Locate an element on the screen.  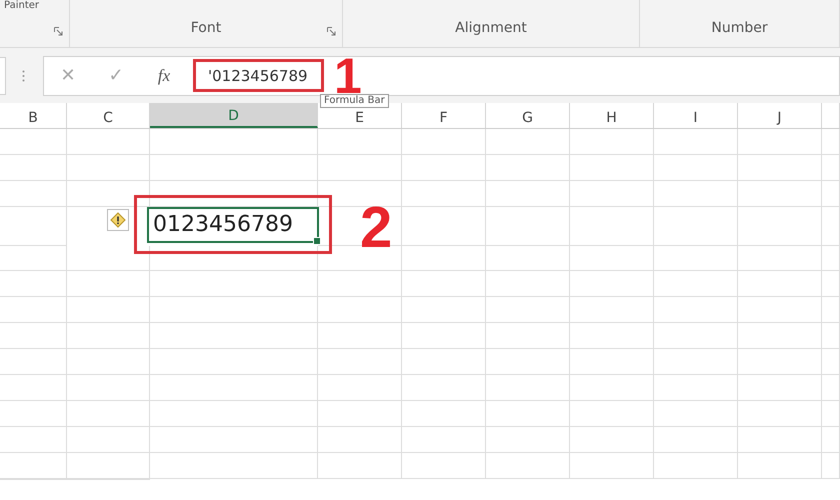
column-header: B is located at coordinates (33, 115).